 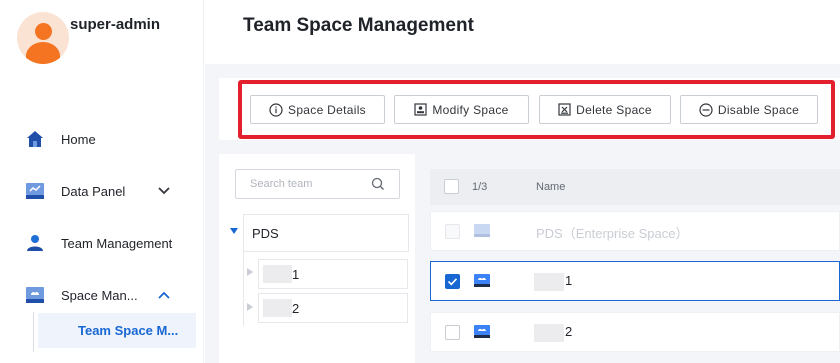 I want to click on team-tree-panel: PDS 1 2, so click(x=317, y=258).